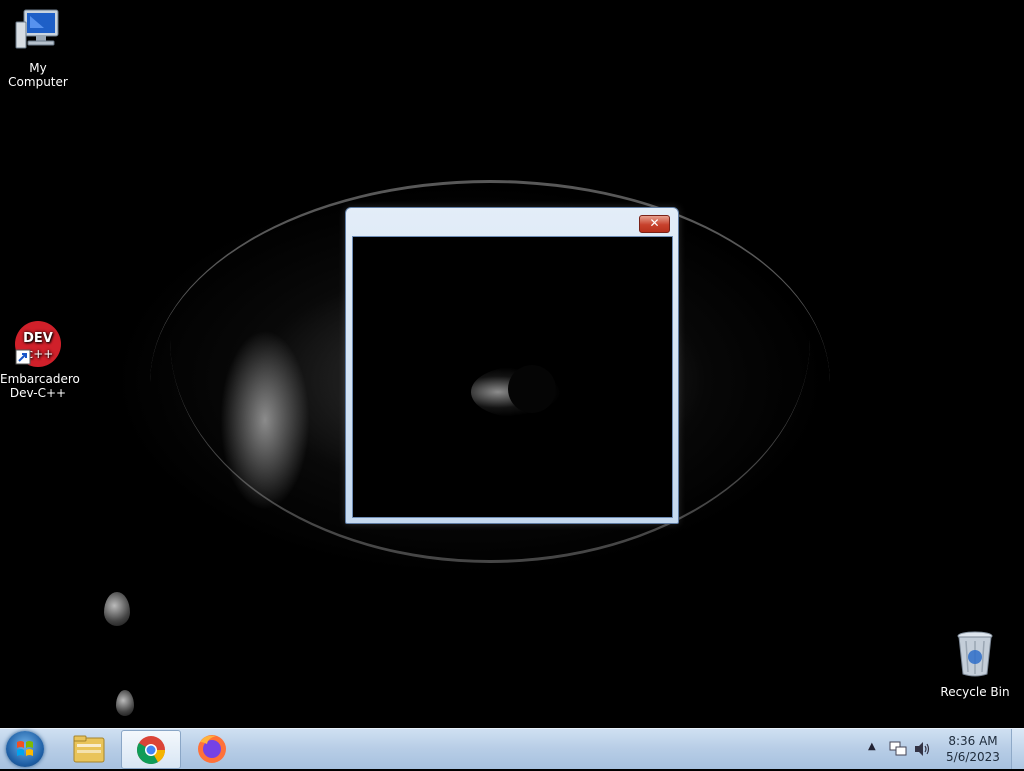 The image size is (1024, 771). I want to click on show-hidden-icons-button: ▲, so click(872, 746).